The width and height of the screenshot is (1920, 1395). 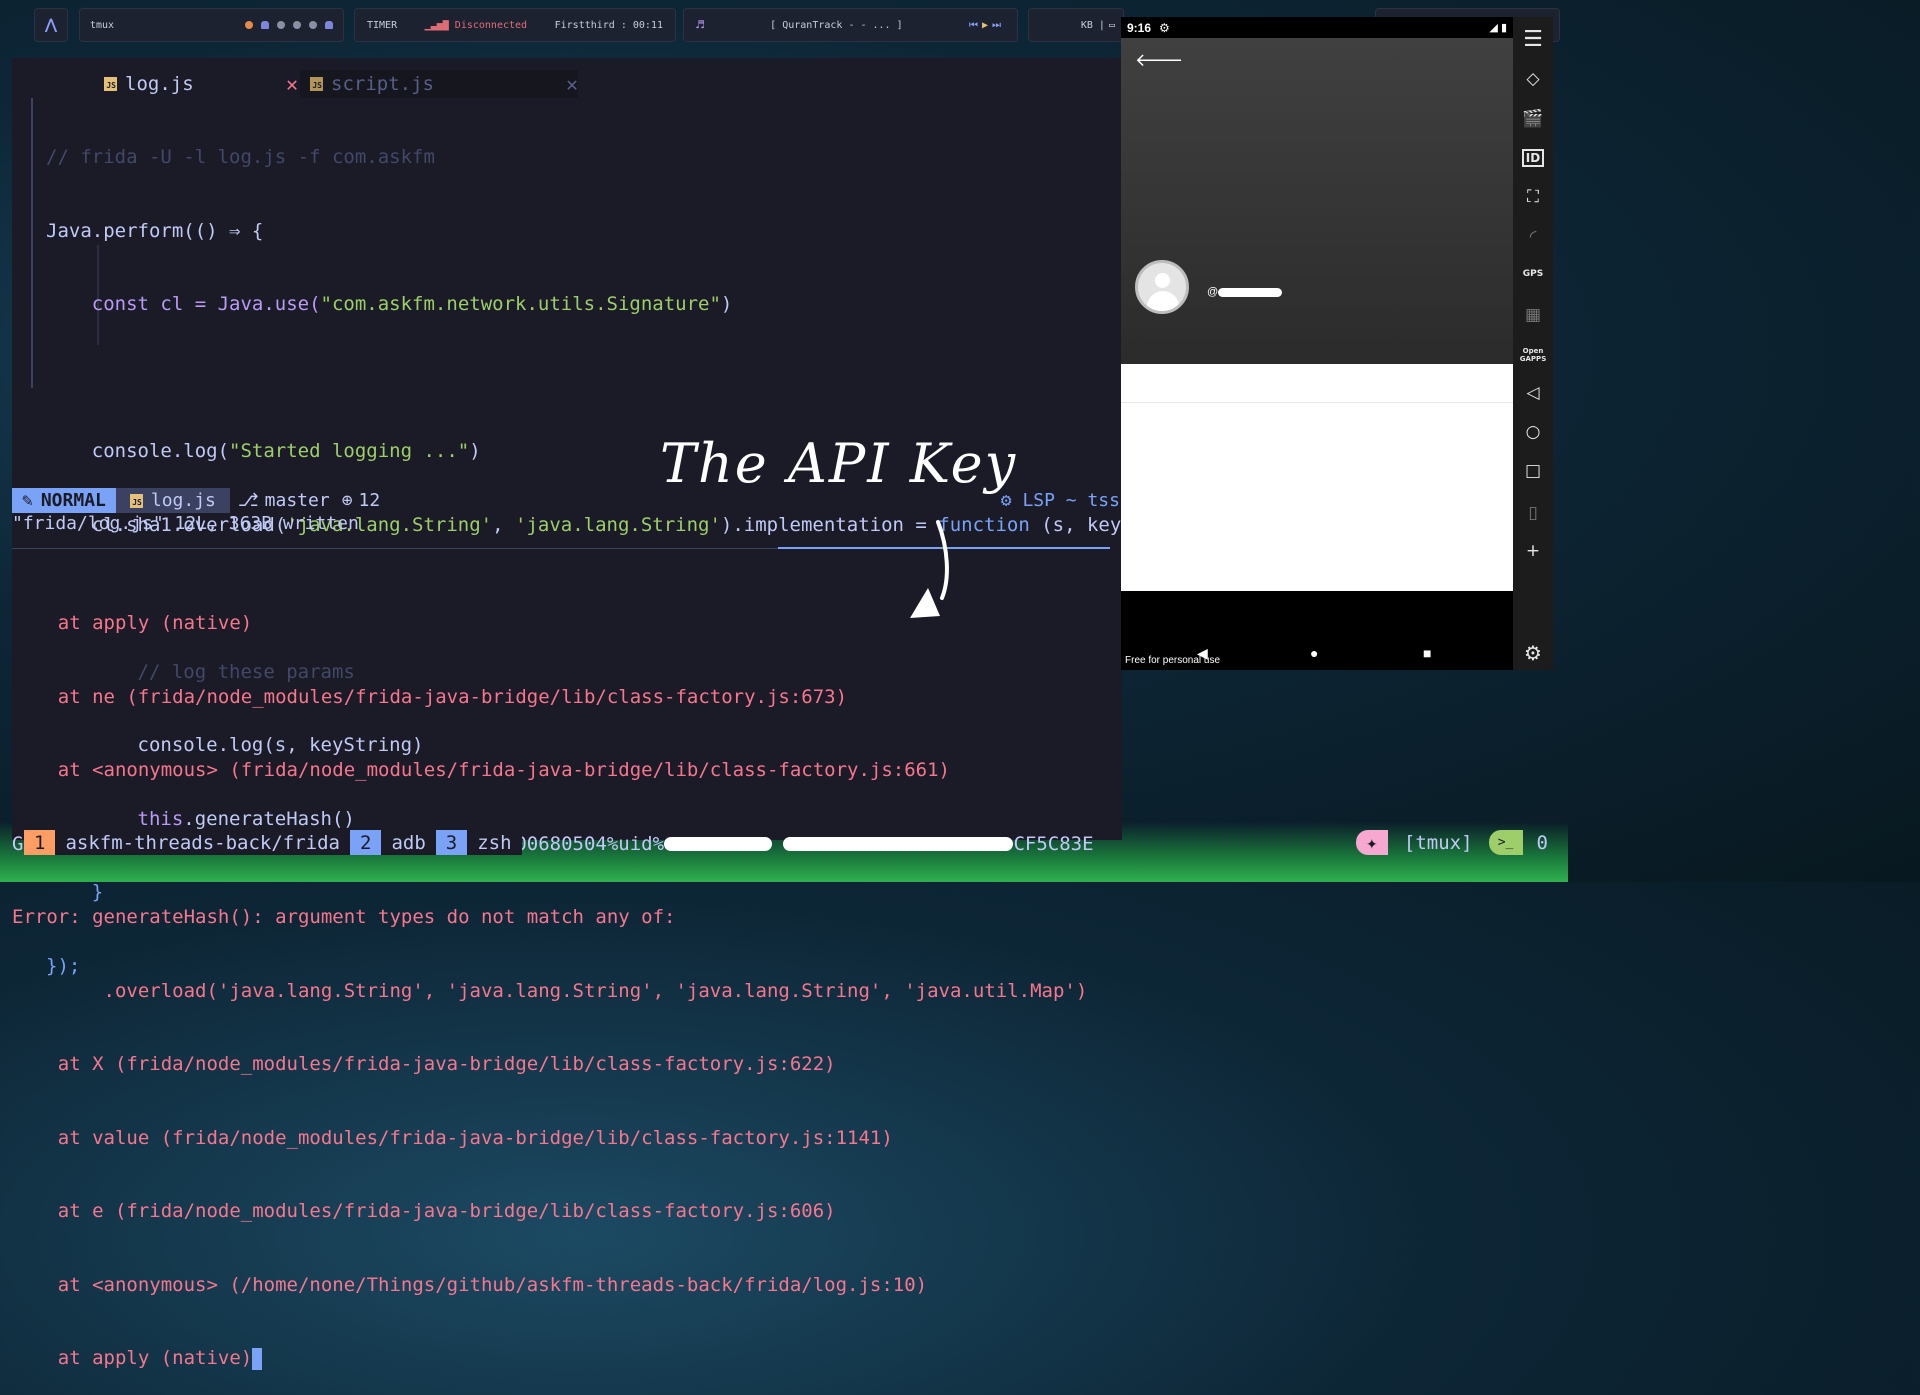 I want to click on username-handle: @, so click(x=1245, y=292).